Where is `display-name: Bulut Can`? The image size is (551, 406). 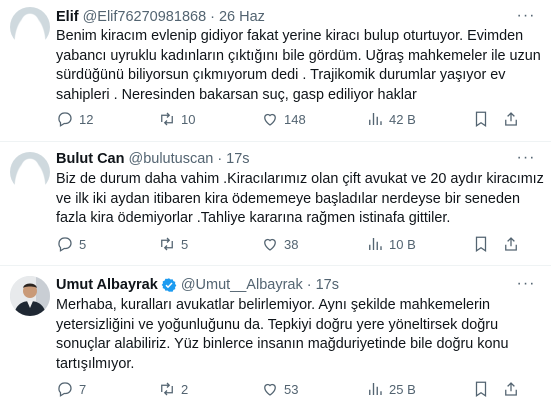
display-name: Bulut Can is located at coordinates (90, 159).